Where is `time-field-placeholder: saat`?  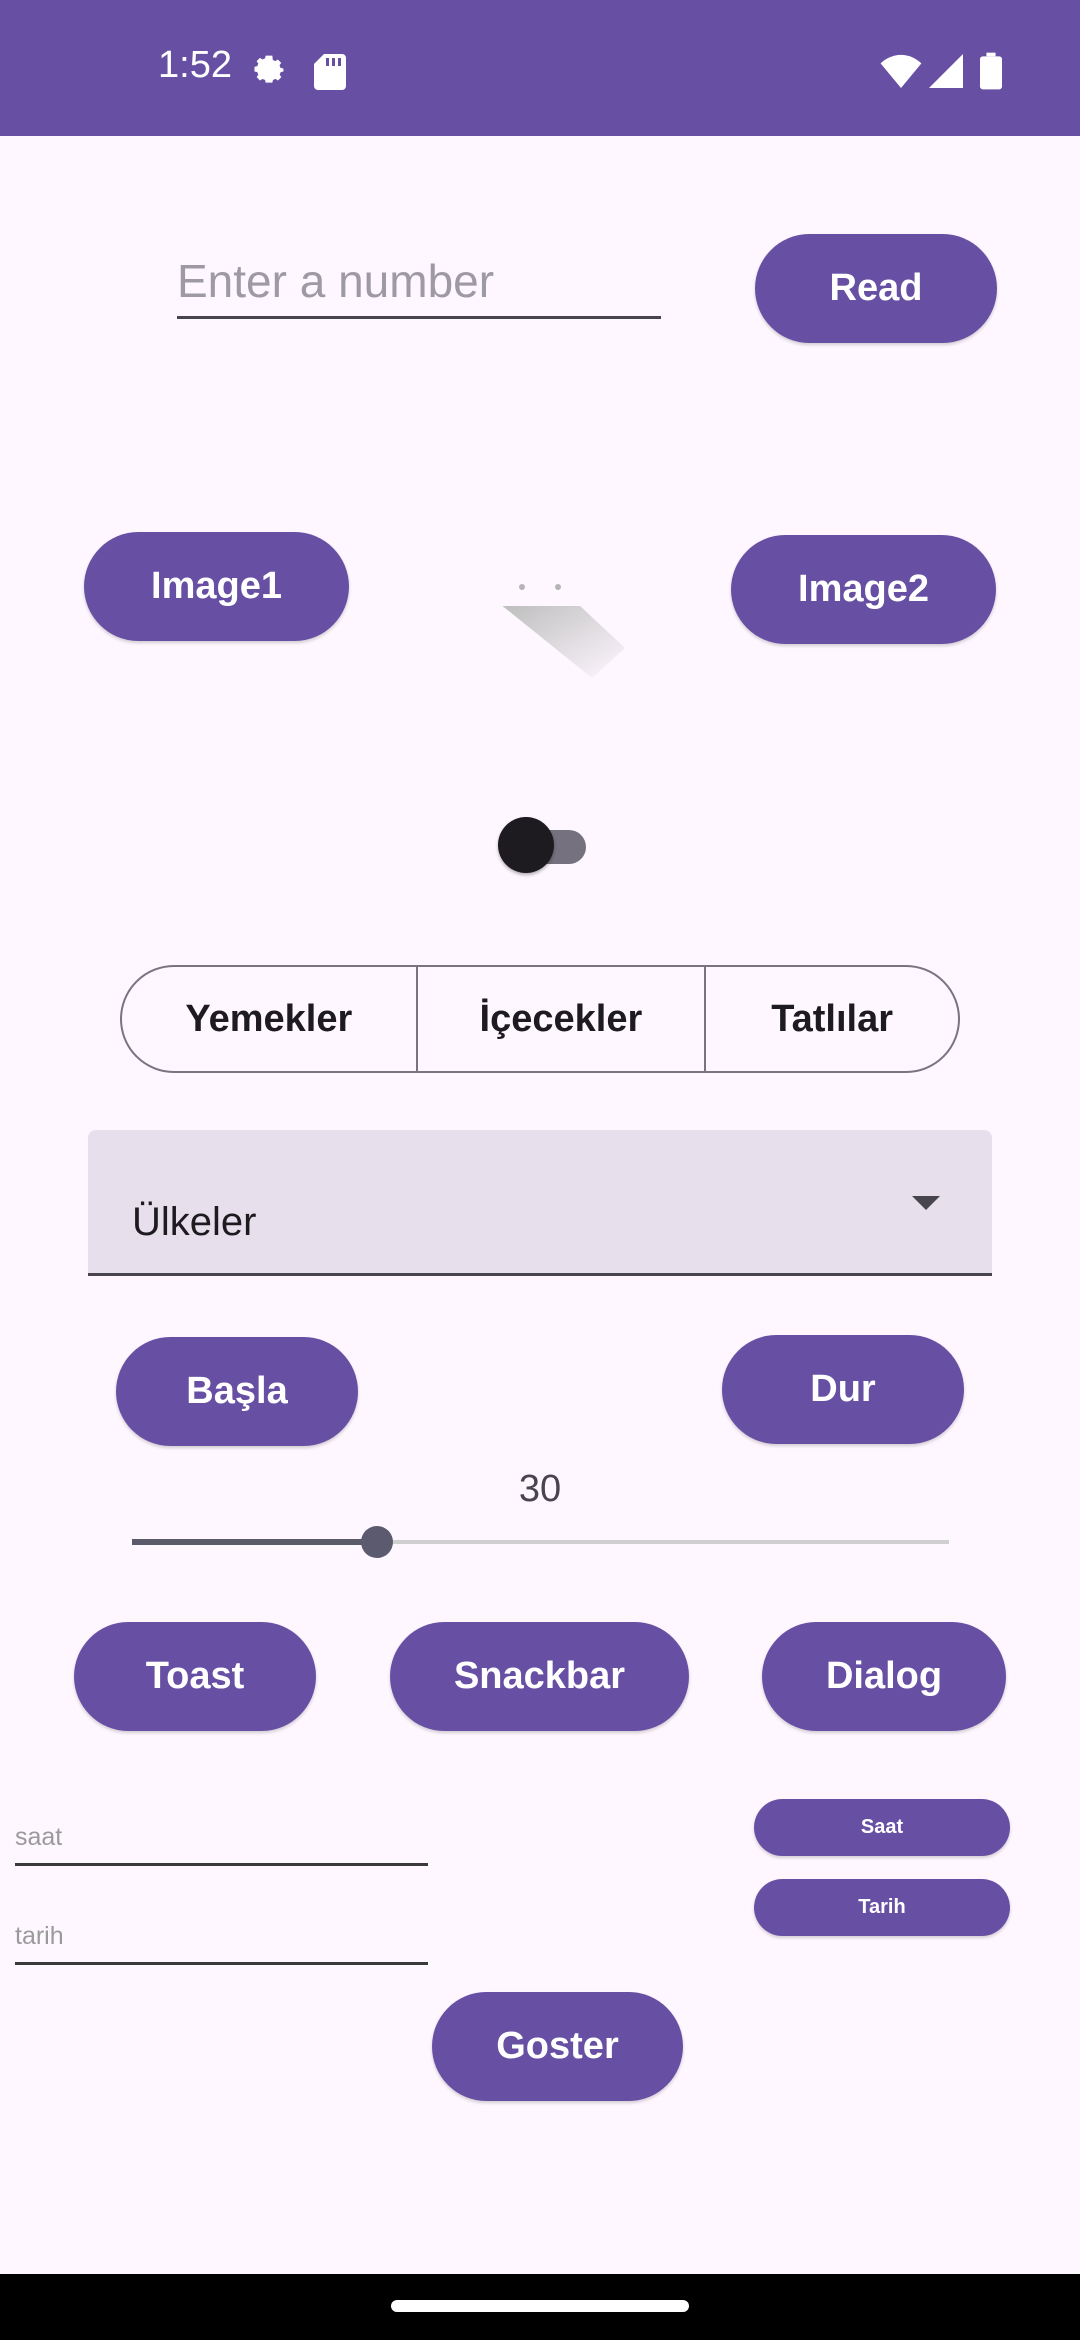
time-field-placeholder: saat is located at coordinates (39, 1837).